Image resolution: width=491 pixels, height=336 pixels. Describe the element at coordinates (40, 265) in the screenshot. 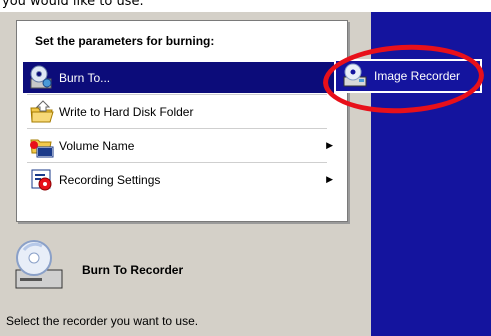

I see `disc-recorder-icon` at that location.